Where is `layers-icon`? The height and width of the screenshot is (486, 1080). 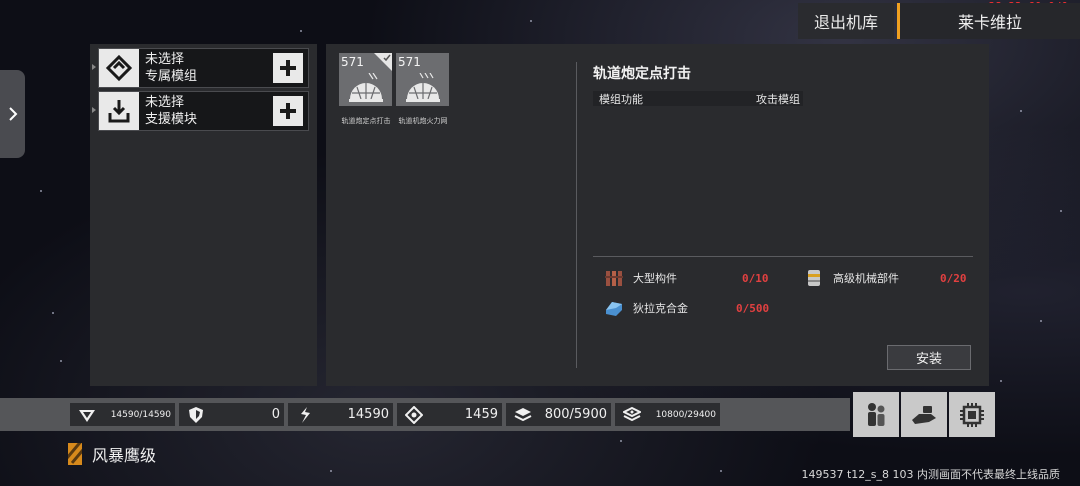
layers-icon is located at coordinates (523, 414).